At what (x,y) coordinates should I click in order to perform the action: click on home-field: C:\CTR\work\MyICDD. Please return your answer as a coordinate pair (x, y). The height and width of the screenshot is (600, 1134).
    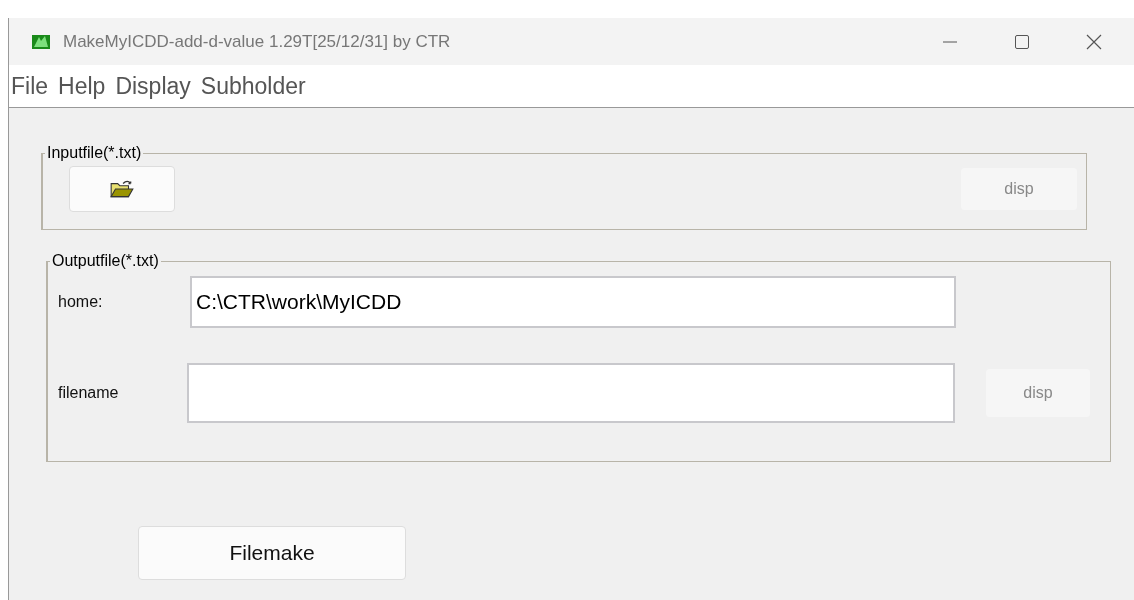
    Looking at the image, I should click on (573, 302).